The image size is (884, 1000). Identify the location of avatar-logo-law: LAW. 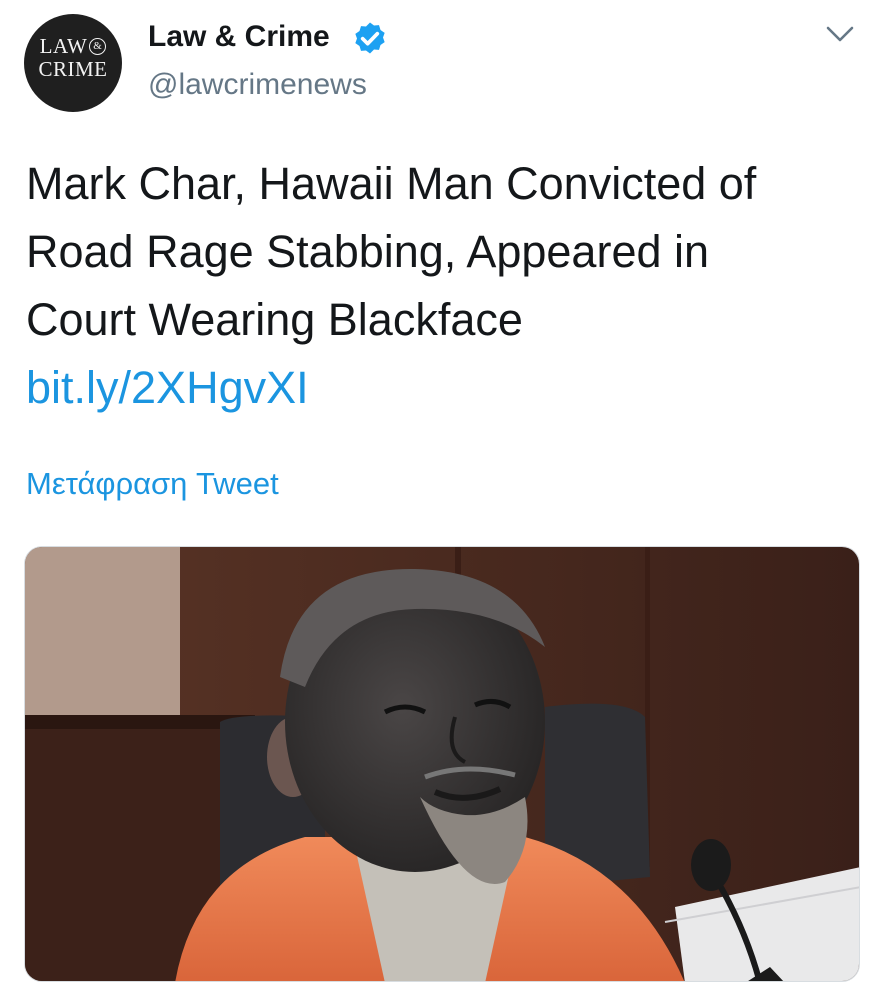
(63, 46).